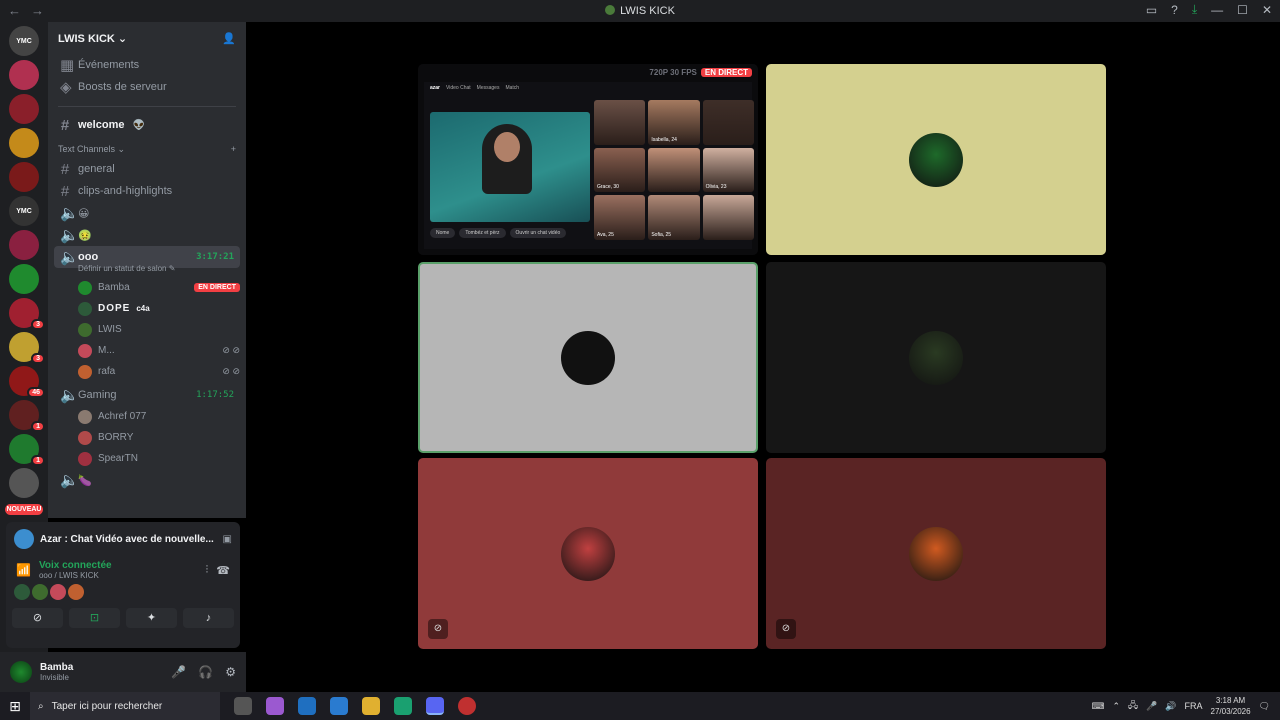  I want to click on channel-welcome: # welcome 👽, so click(147, 125).